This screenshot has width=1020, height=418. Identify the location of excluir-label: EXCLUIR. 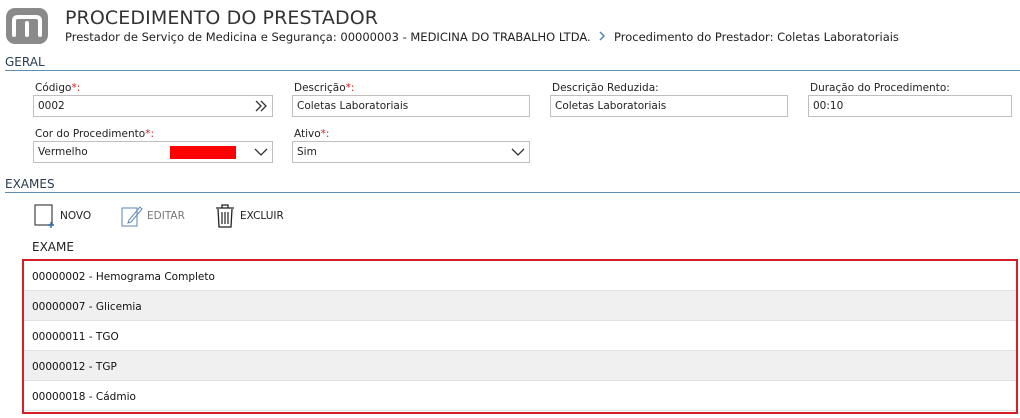
(262, 216).